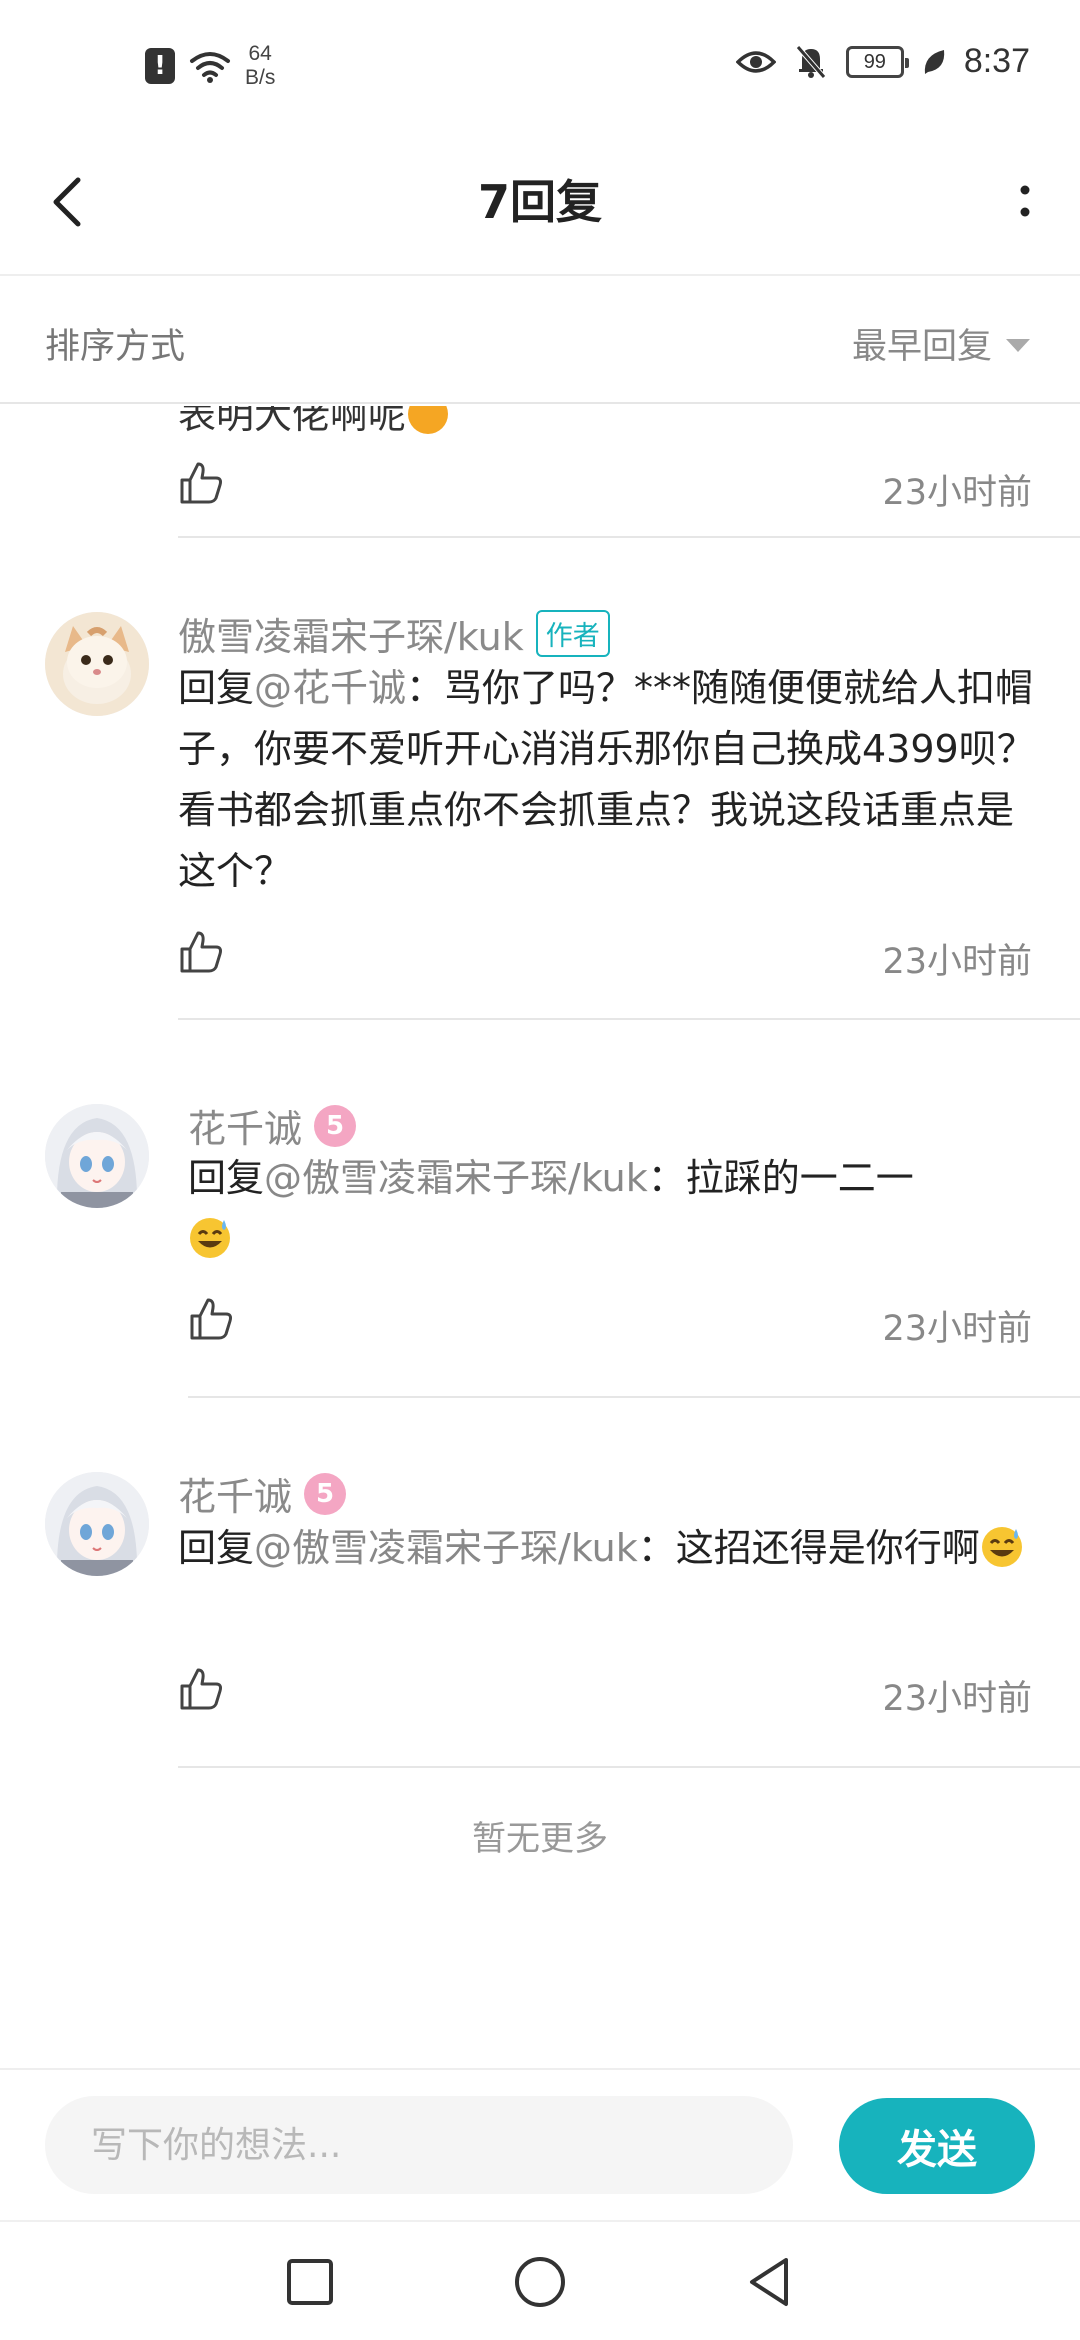 The image size is (1080, 2340). What do you see at coordinates (755, 61) in the screenshot?
I see `eye-icon` at bounding box center [755, 61].